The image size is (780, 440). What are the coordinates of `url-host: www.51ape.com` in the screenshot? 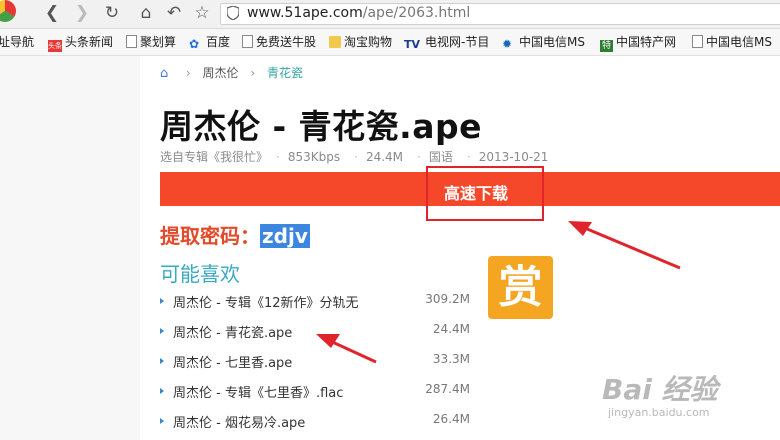 It's located at (305, 13).